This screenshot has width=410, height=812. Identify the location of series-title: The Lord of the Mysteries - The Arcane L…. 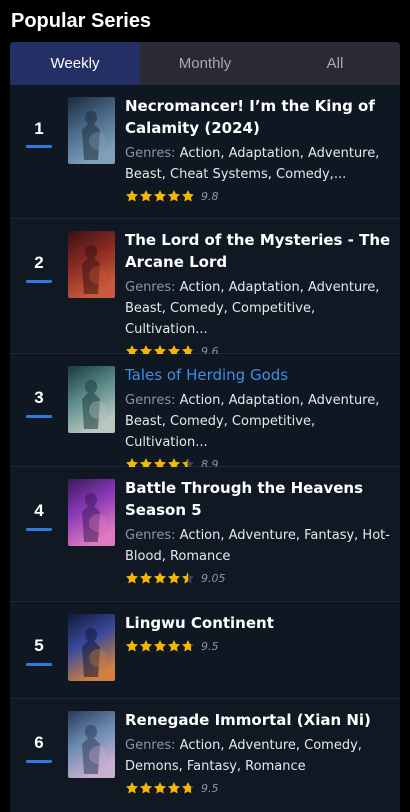
(259, 251).